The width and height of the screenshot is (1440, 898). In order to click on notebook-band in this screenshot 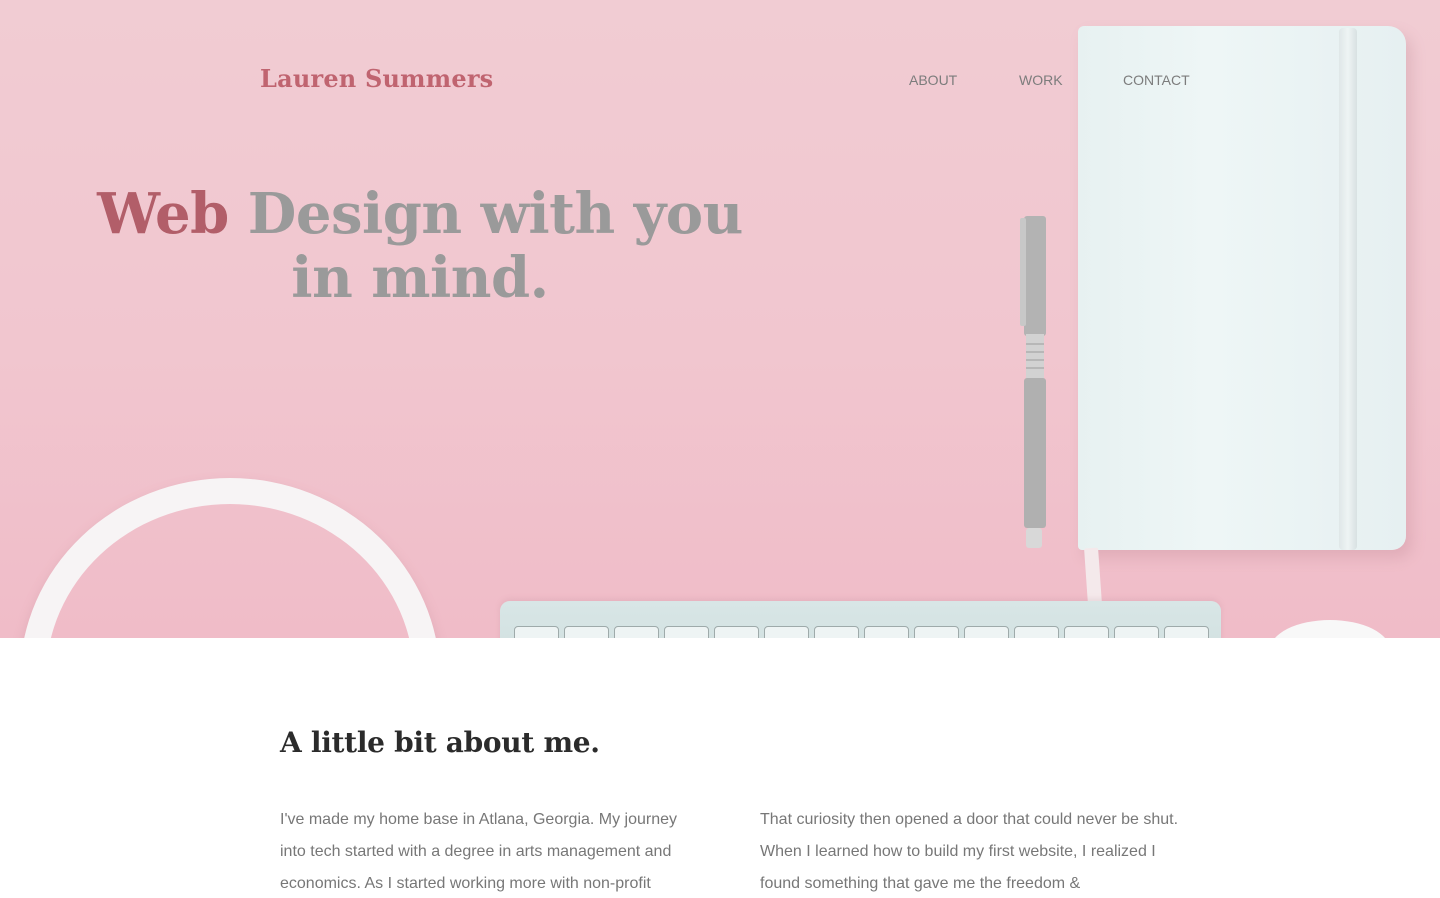, I will do `click(1348, 289)`.